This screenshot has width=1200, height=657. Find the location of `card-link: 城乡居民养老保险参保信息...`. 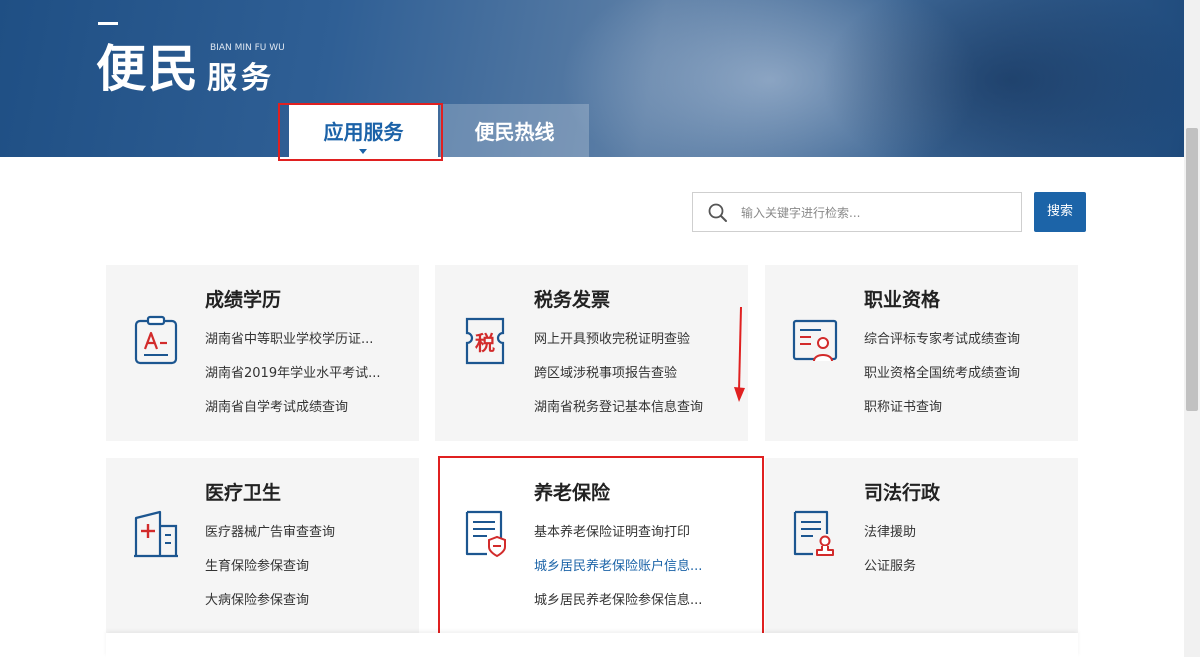

card-link: 城乡居民养老保险参保信息... is located at coordinates (618, 598).